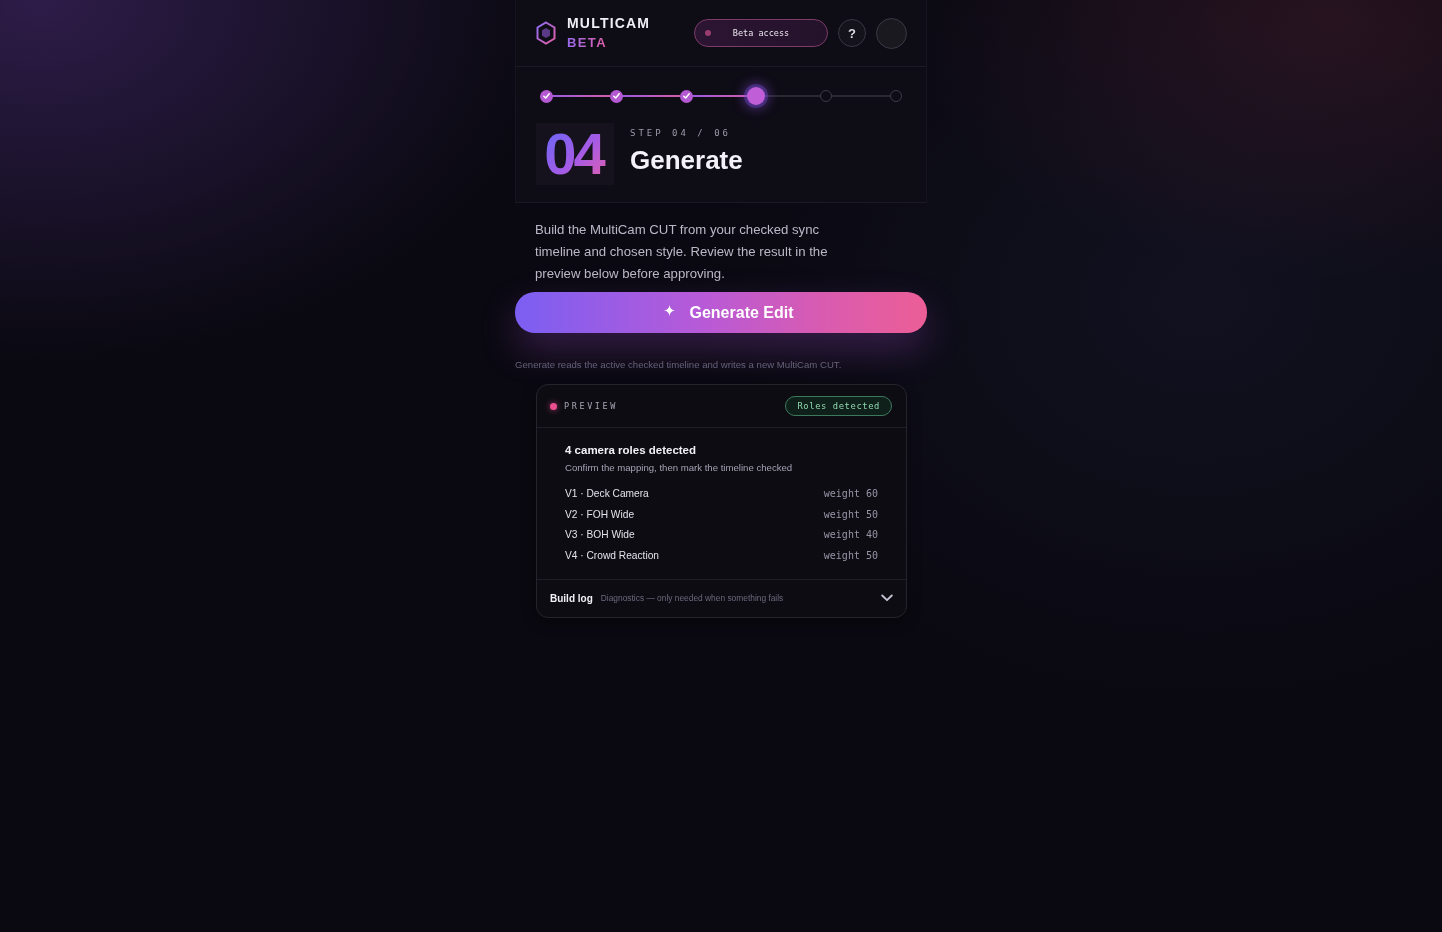 The width and height of the screenshot is (1442, 932). Describe the element at coordinates (686, 160) in the screenshot. I see `step-title: Generate` at that location.